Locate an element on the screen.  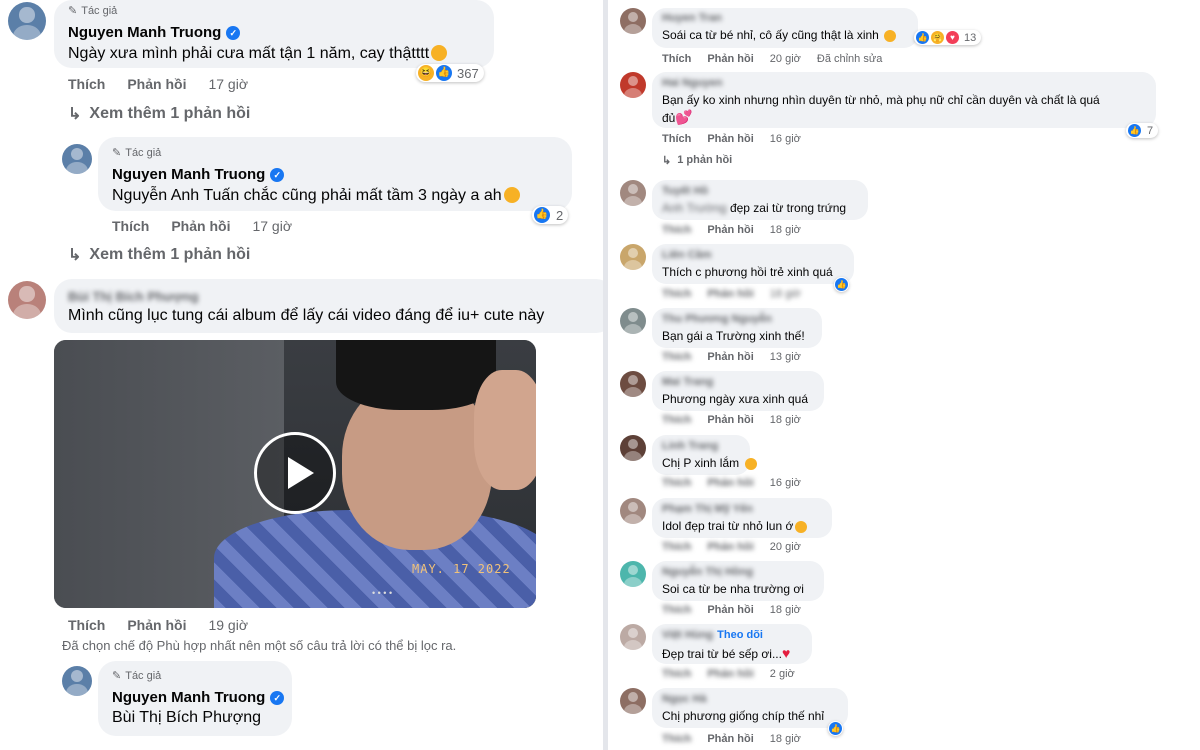
reaction-summary: 😆 👍 367 is located at coordinates (450, 73).